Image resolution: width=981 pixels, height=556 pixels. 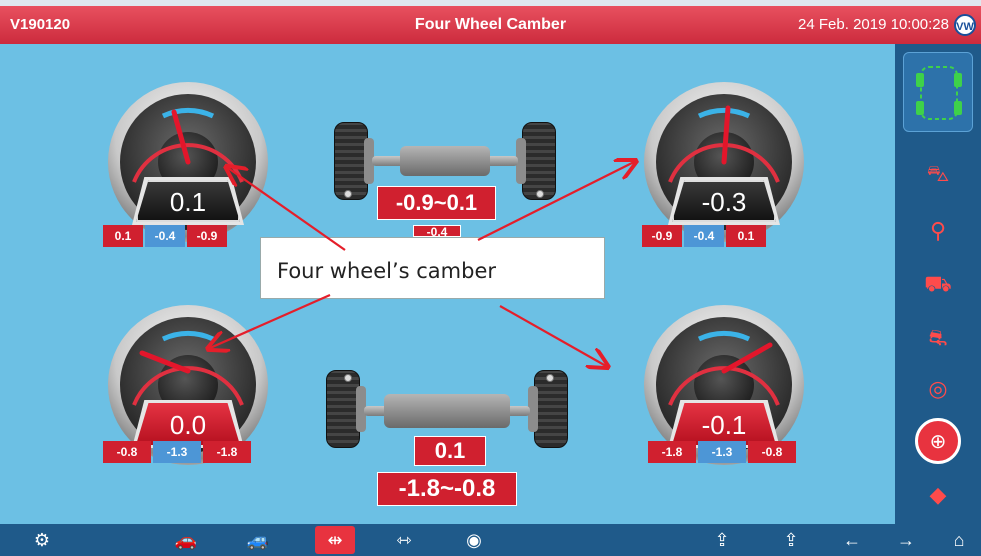 I want to click on home-icon: ⌂, so click(x=959, y=539).